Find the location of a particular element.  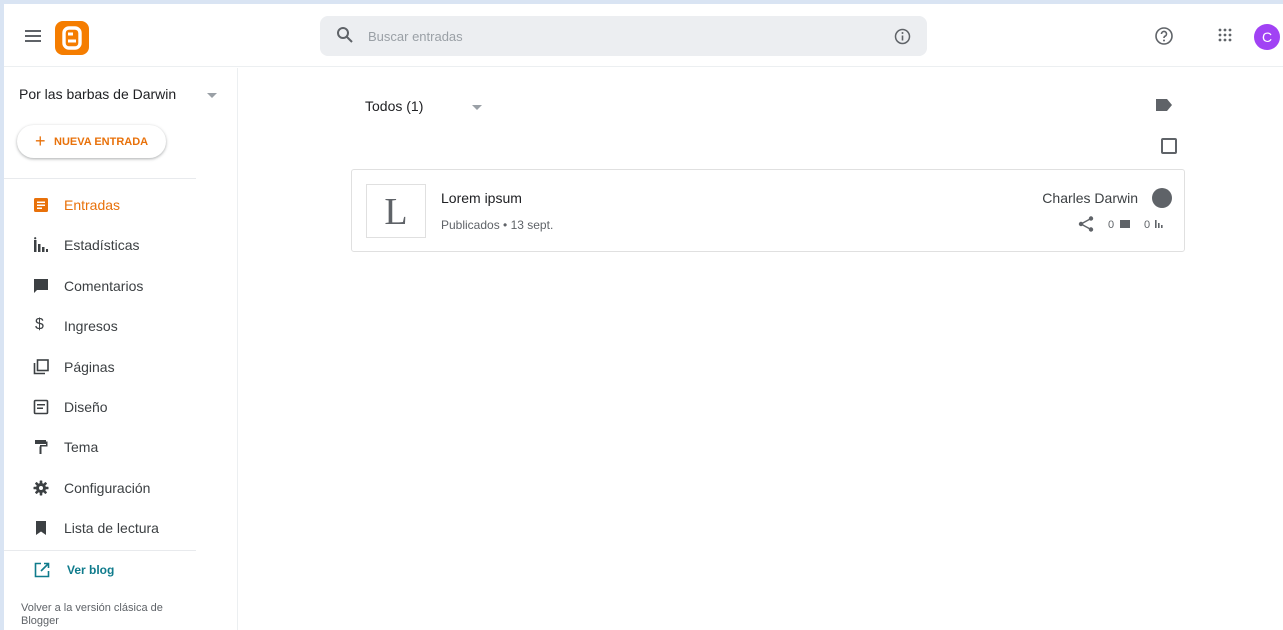

sidebar-item-paginas: Páginas is located at coordinates (119, 367).